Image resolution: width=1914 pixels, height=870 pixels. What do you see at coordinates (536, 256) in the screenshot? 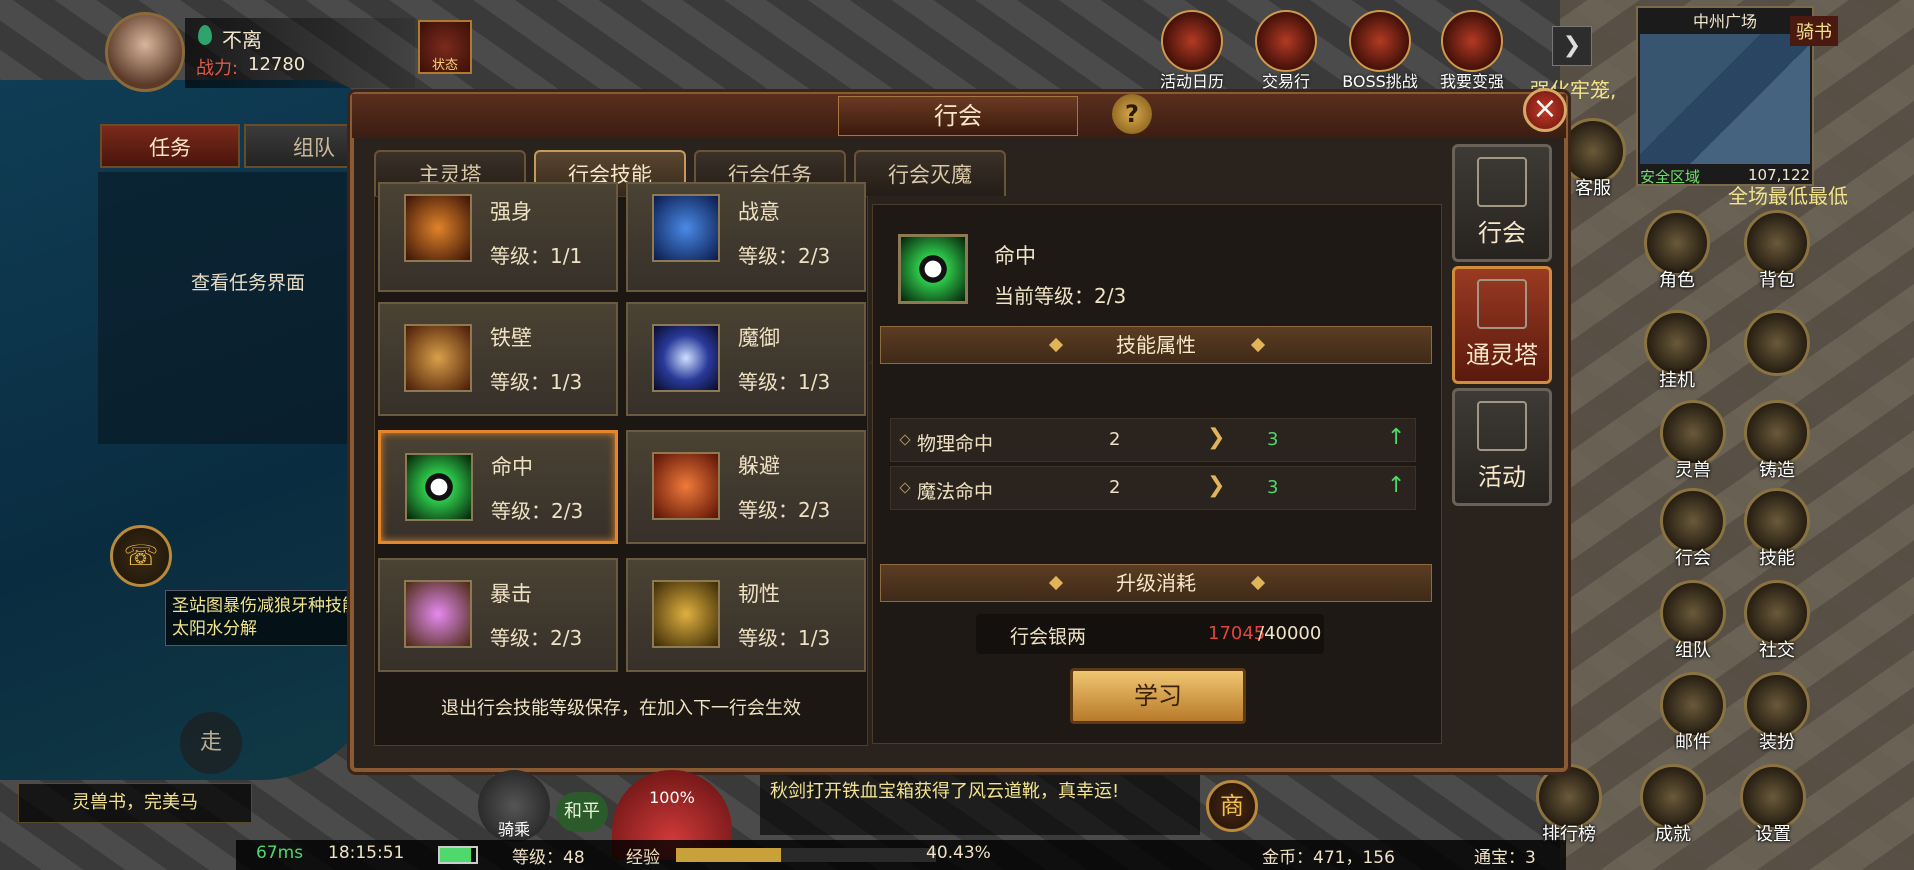
I see `skill-level: 等级：1/1` at bounding box center [536, 256].